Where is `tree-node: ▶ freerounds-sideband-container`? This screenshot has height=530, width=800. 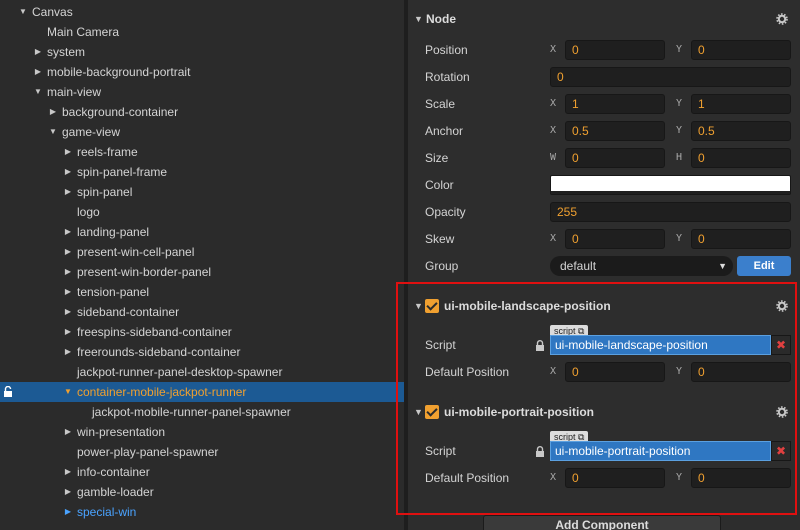
tree-node: ▶ freerounds-sideband-container is located at coordinates (202, 352).